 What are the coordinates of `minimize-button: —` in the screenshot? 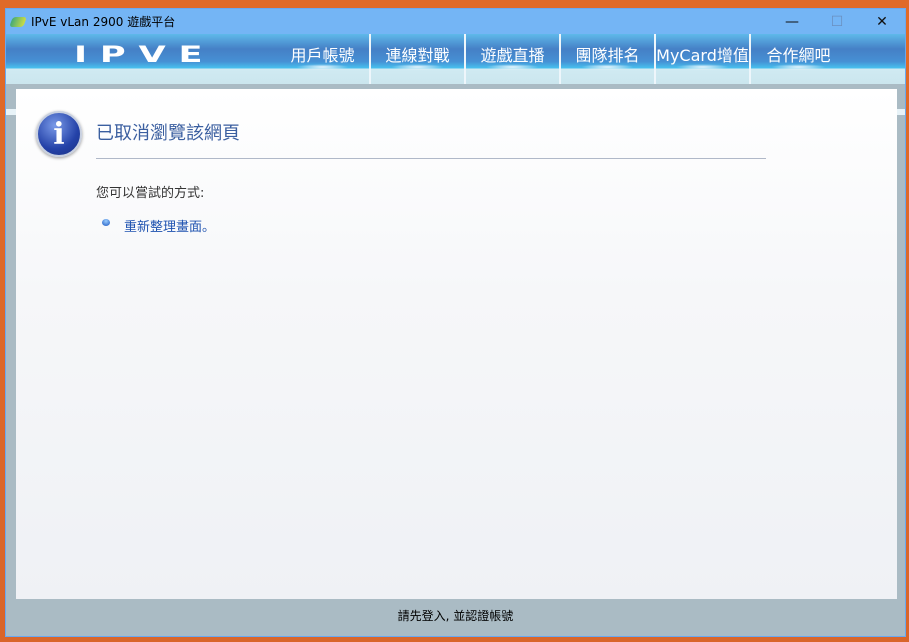 It's located at (792, 21).